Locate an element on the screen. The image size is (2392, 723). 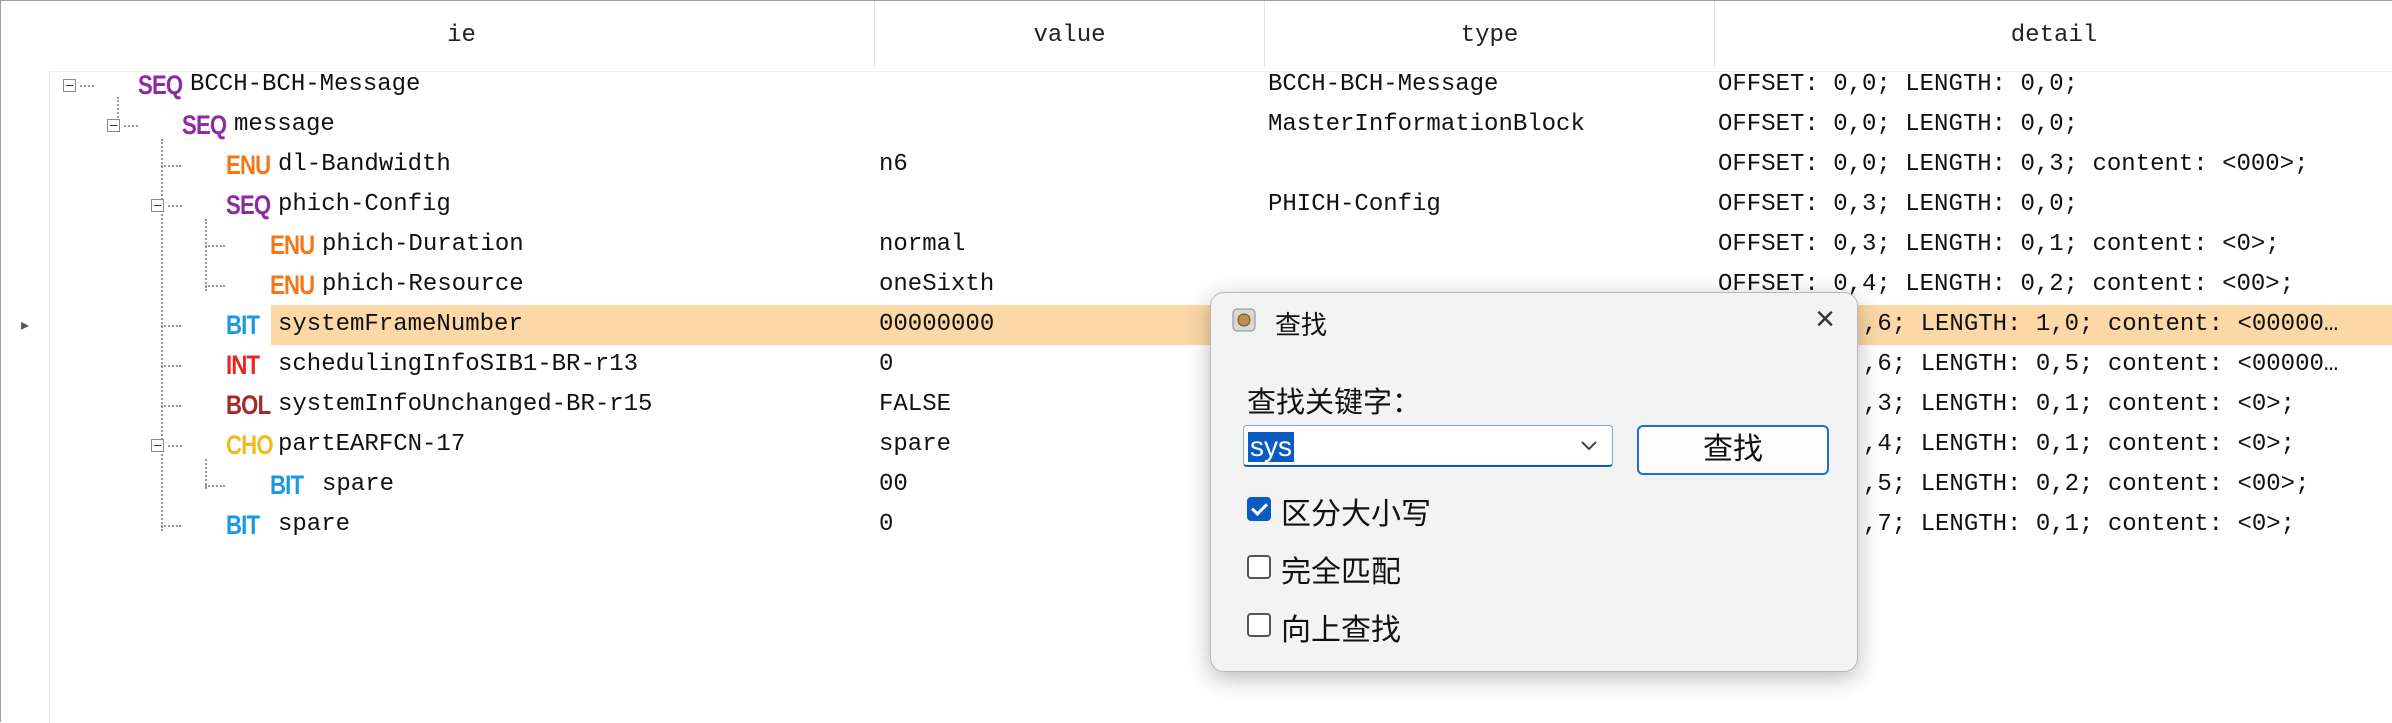
find-button: 查找 is located at coordinates (1733, 450).